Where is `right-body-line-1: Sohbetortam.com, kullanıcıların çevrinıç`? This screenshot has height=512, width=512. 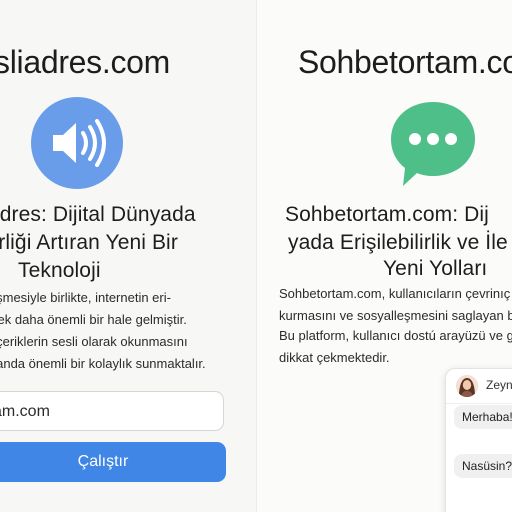 right-body-line-1: Sohbetortam.com, kullanıcıların çevrinıç is located at coordinates (395, 293).